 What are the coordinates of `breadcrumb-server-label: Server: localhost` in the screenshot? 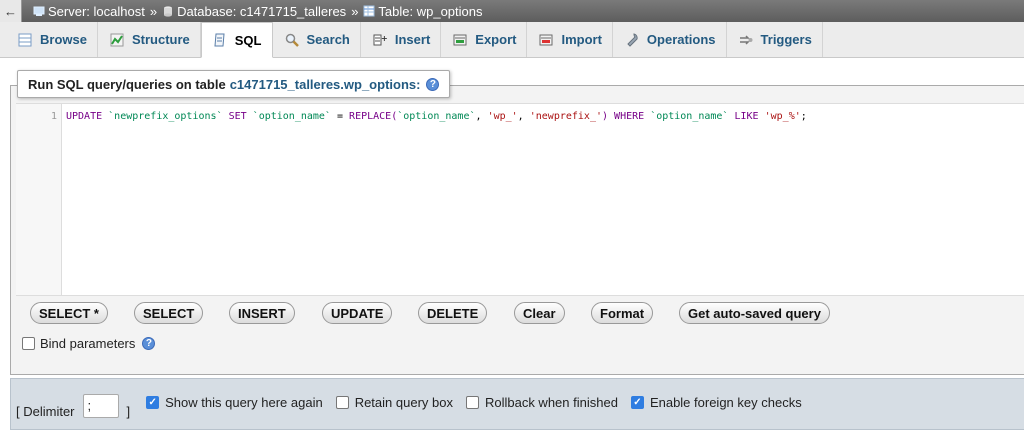 It's located at (96, 11).